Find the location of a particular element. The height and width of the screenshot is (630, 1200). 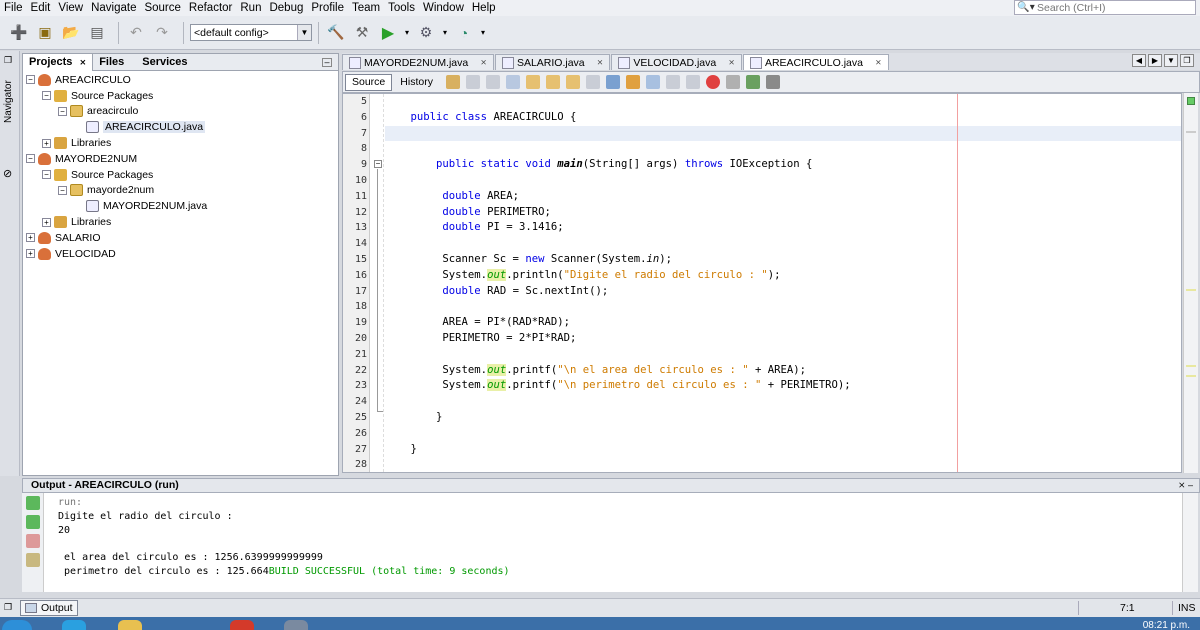

code-line: Scanner Sc = new Scanner(System.in); is located at coordinates (783, 260).